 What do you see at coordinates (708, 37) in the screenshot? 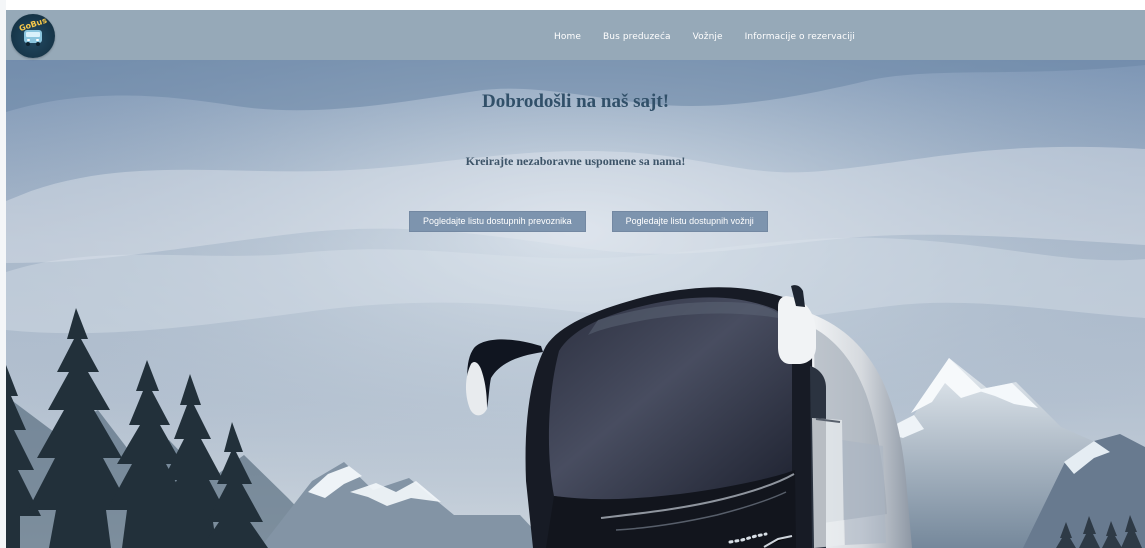
I see `nav-rides-link: Vožnje` at bounding box center [708, 37].